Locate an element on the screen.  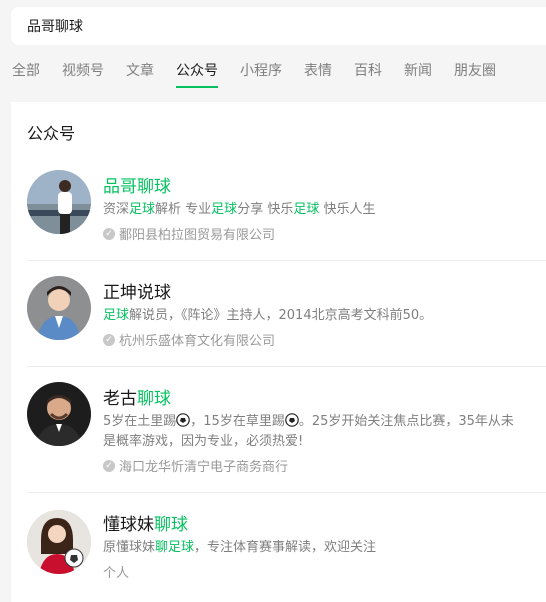
account-name: 正坤说球 is located at coordinates (137, 290).